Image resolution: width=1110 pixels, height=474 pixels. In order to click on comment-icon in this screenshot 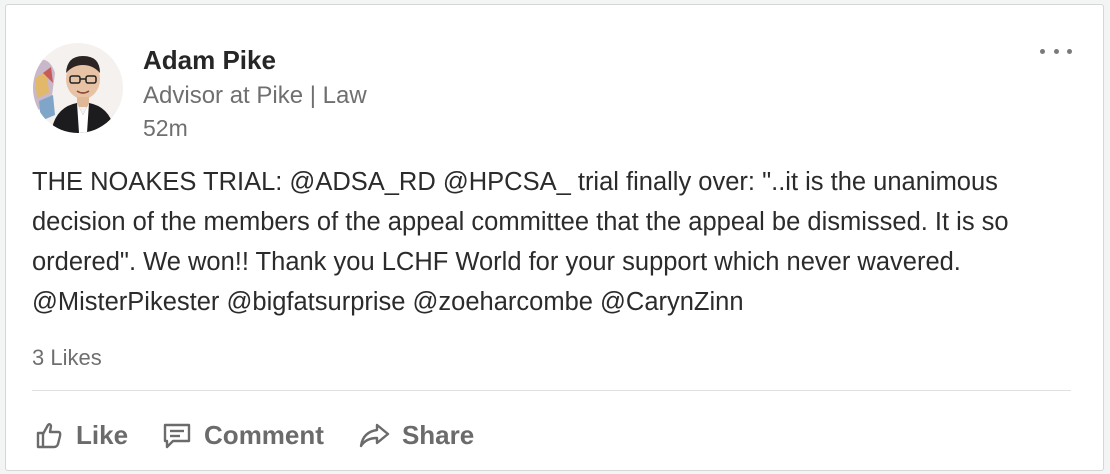, I will do `click(177, 436)`.